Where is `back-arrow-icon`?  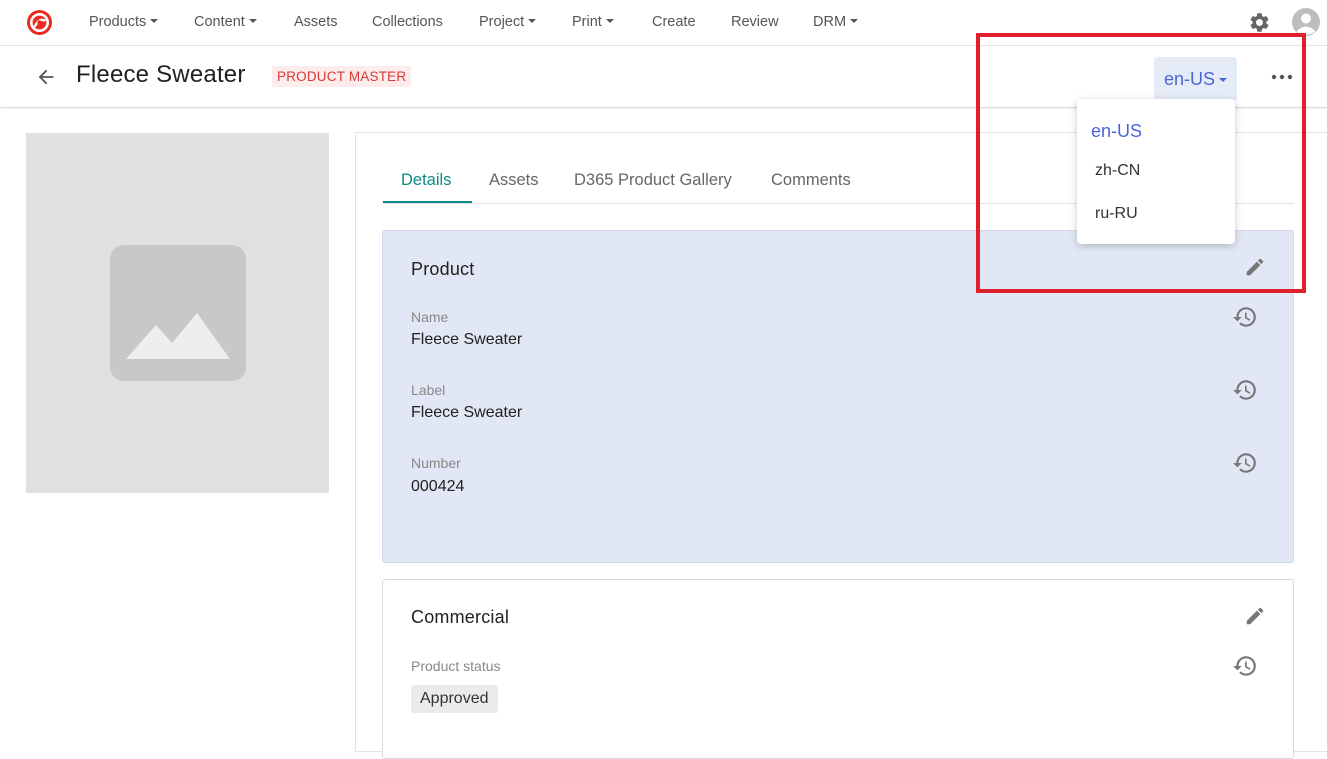
back-arrow-icon is located at coordinates (46, 77).